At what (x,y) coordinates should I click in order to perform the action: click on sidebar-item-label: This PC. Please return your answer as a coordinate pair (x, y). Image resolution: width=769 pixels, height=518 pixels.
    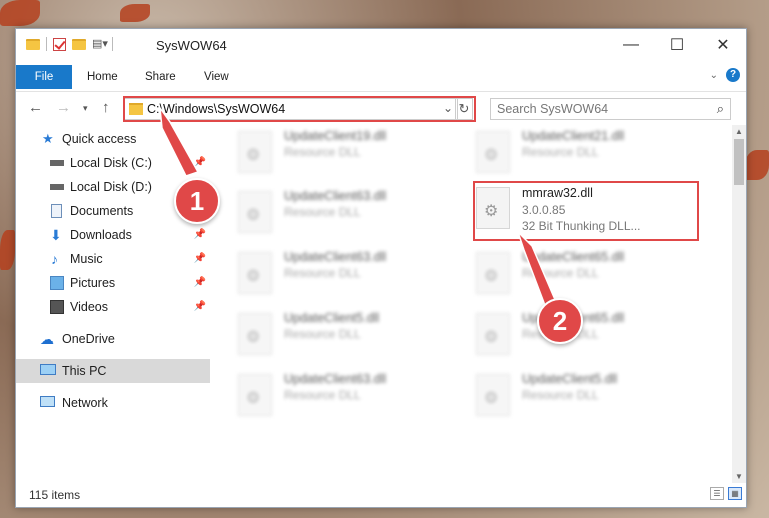
    Looking at the image, I should click on (84, 371).